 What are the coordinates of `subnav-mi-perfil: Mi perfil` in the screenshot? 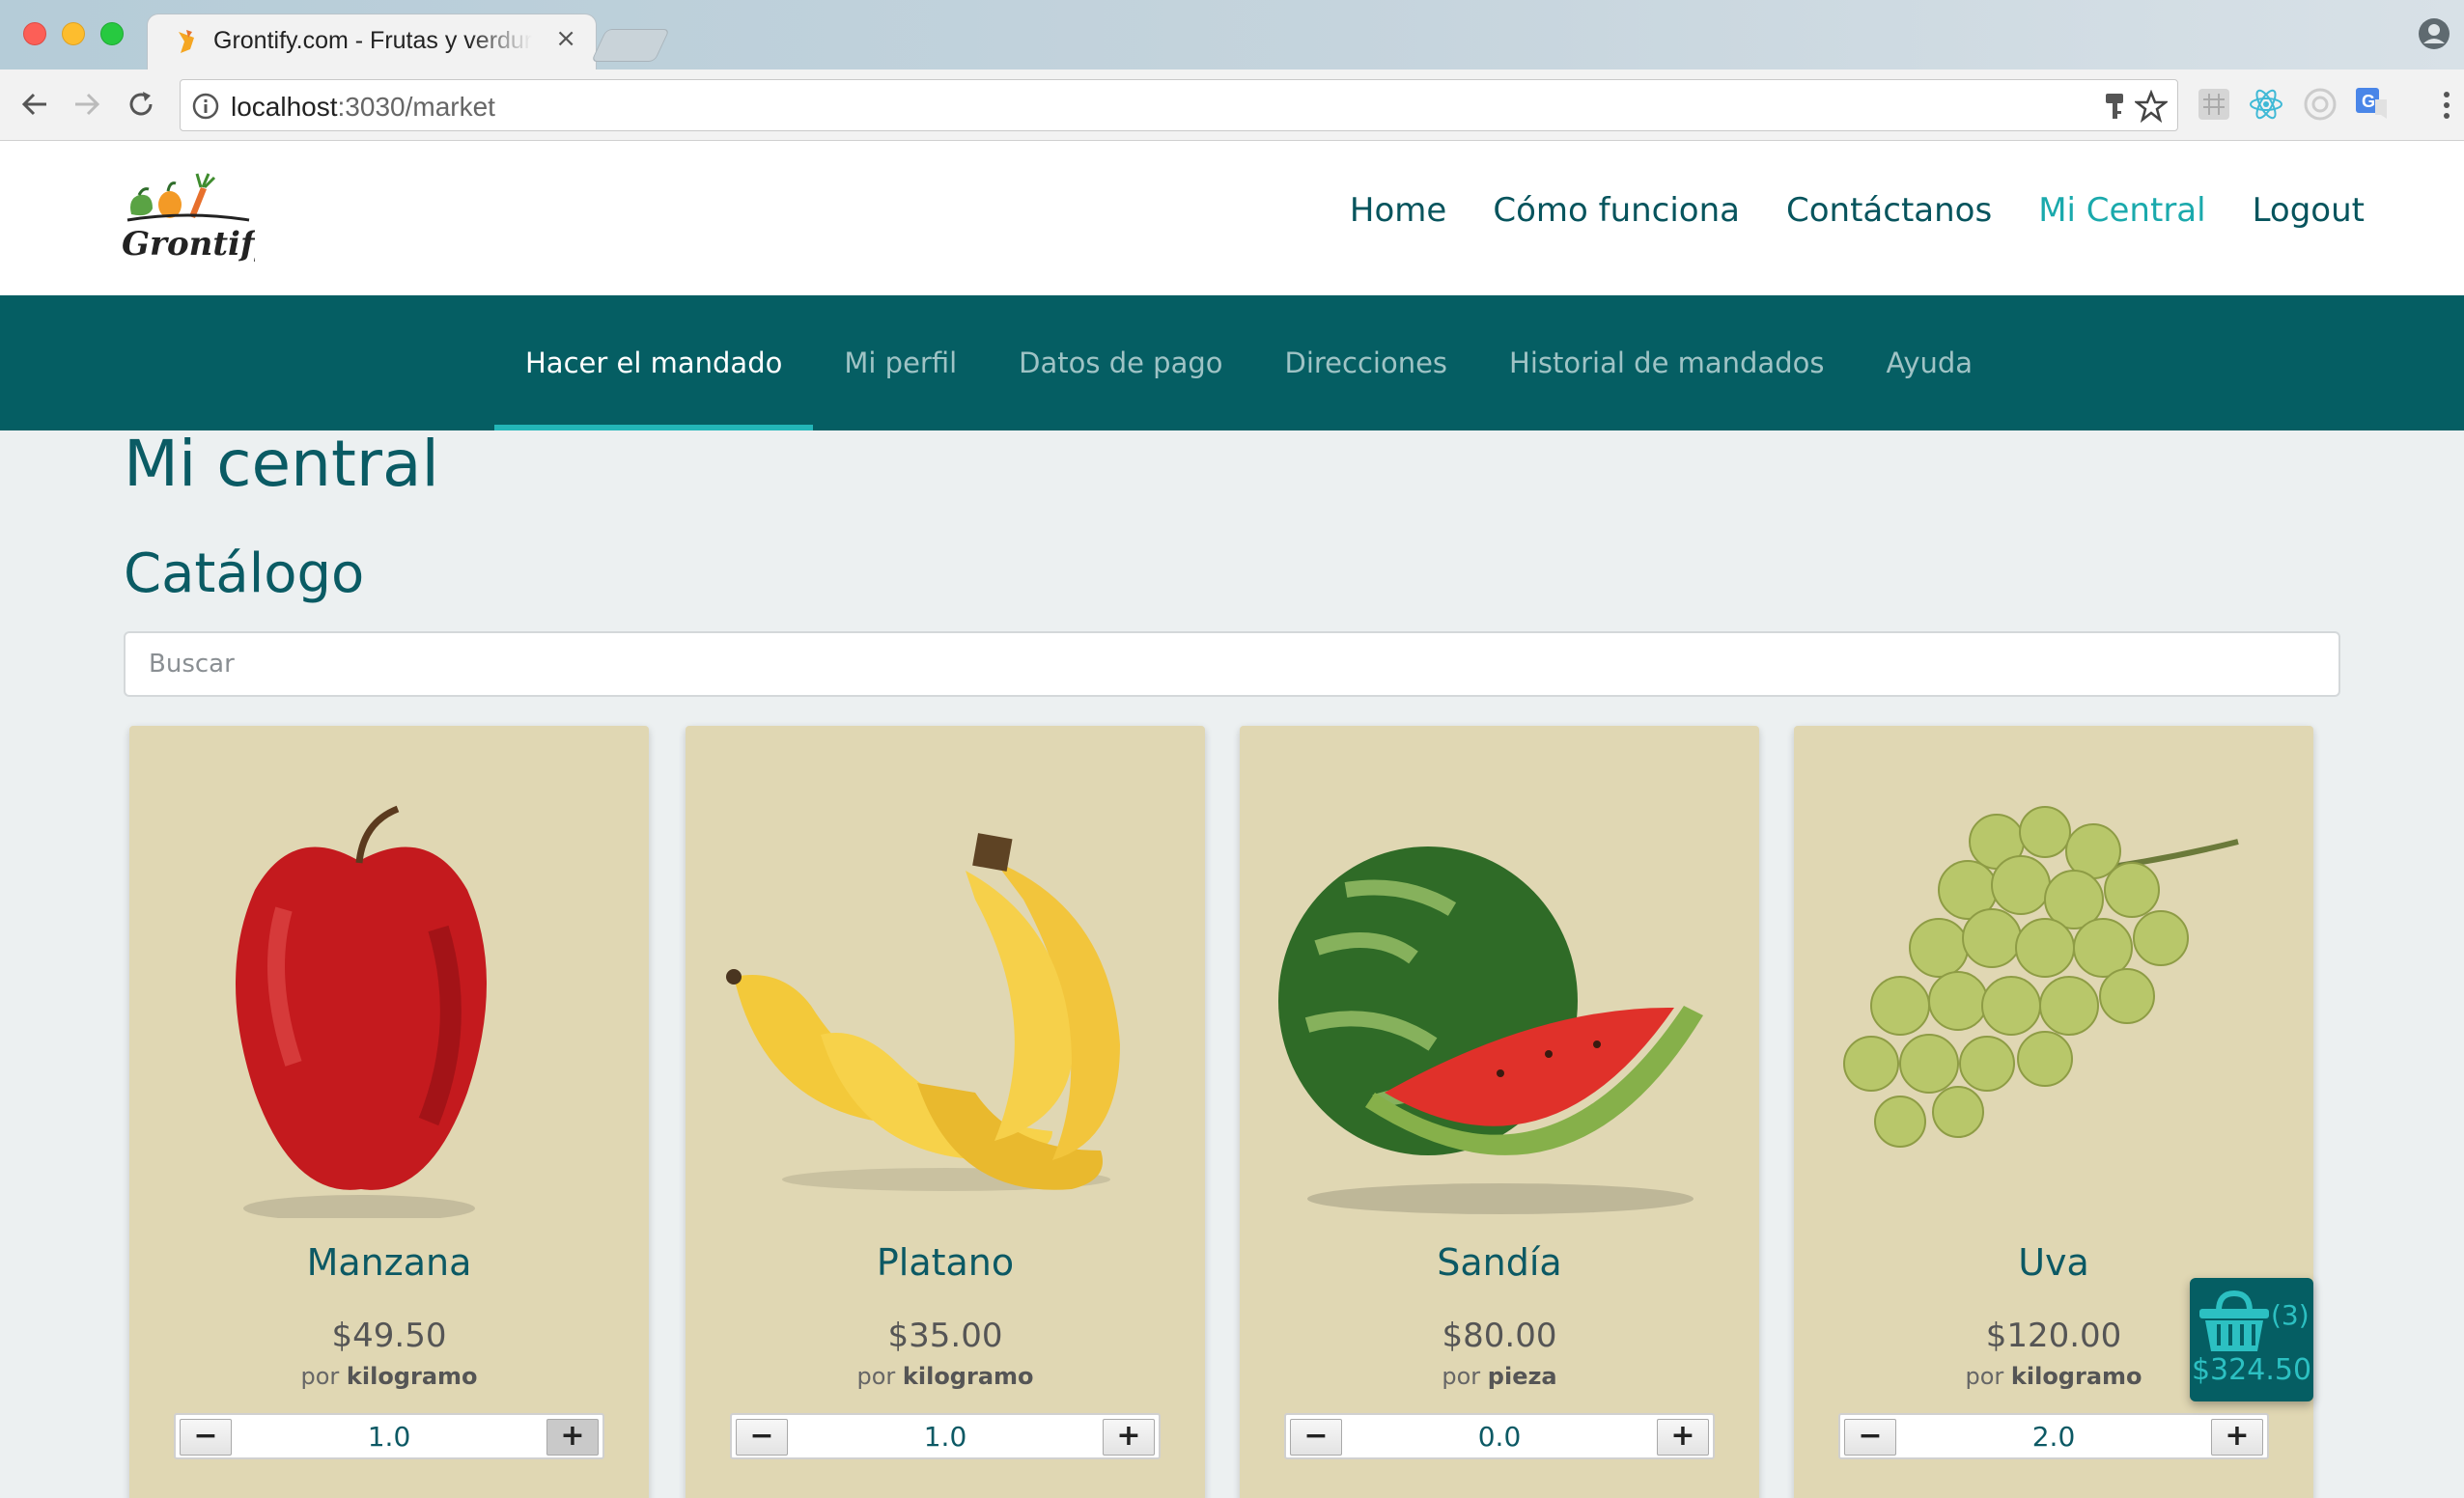 It's located at (901, 362).